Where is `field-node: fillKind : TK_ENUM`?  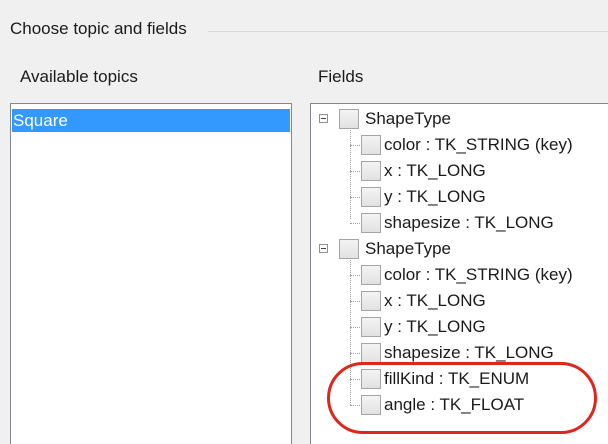 field-node: fillKind : TK_ENUM is located at coordinates (459, 379).